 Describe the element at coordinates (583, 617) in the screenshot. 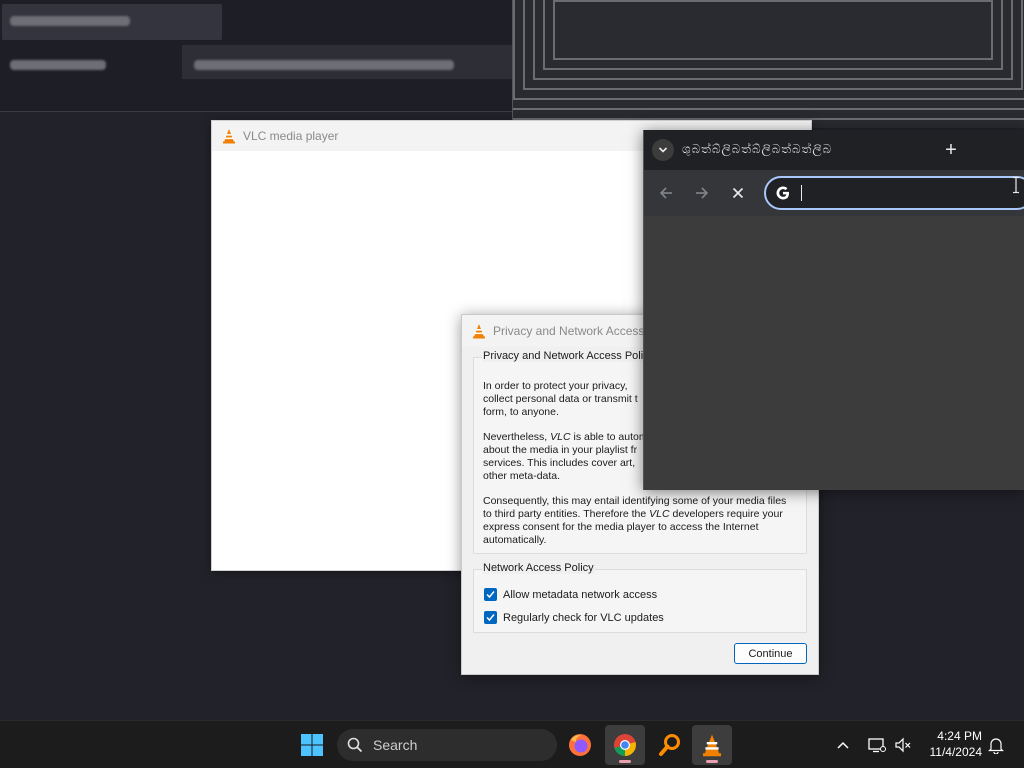

I see `check-updates-label: Regularly check for VLC updates` at that location.